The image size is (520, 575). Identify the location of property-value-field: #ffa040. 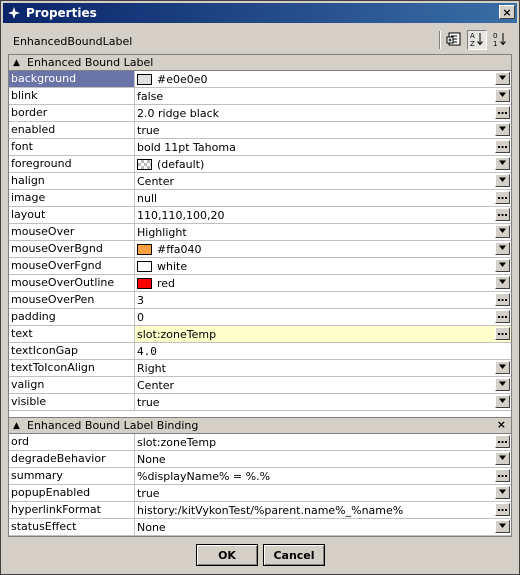
(323, 249).